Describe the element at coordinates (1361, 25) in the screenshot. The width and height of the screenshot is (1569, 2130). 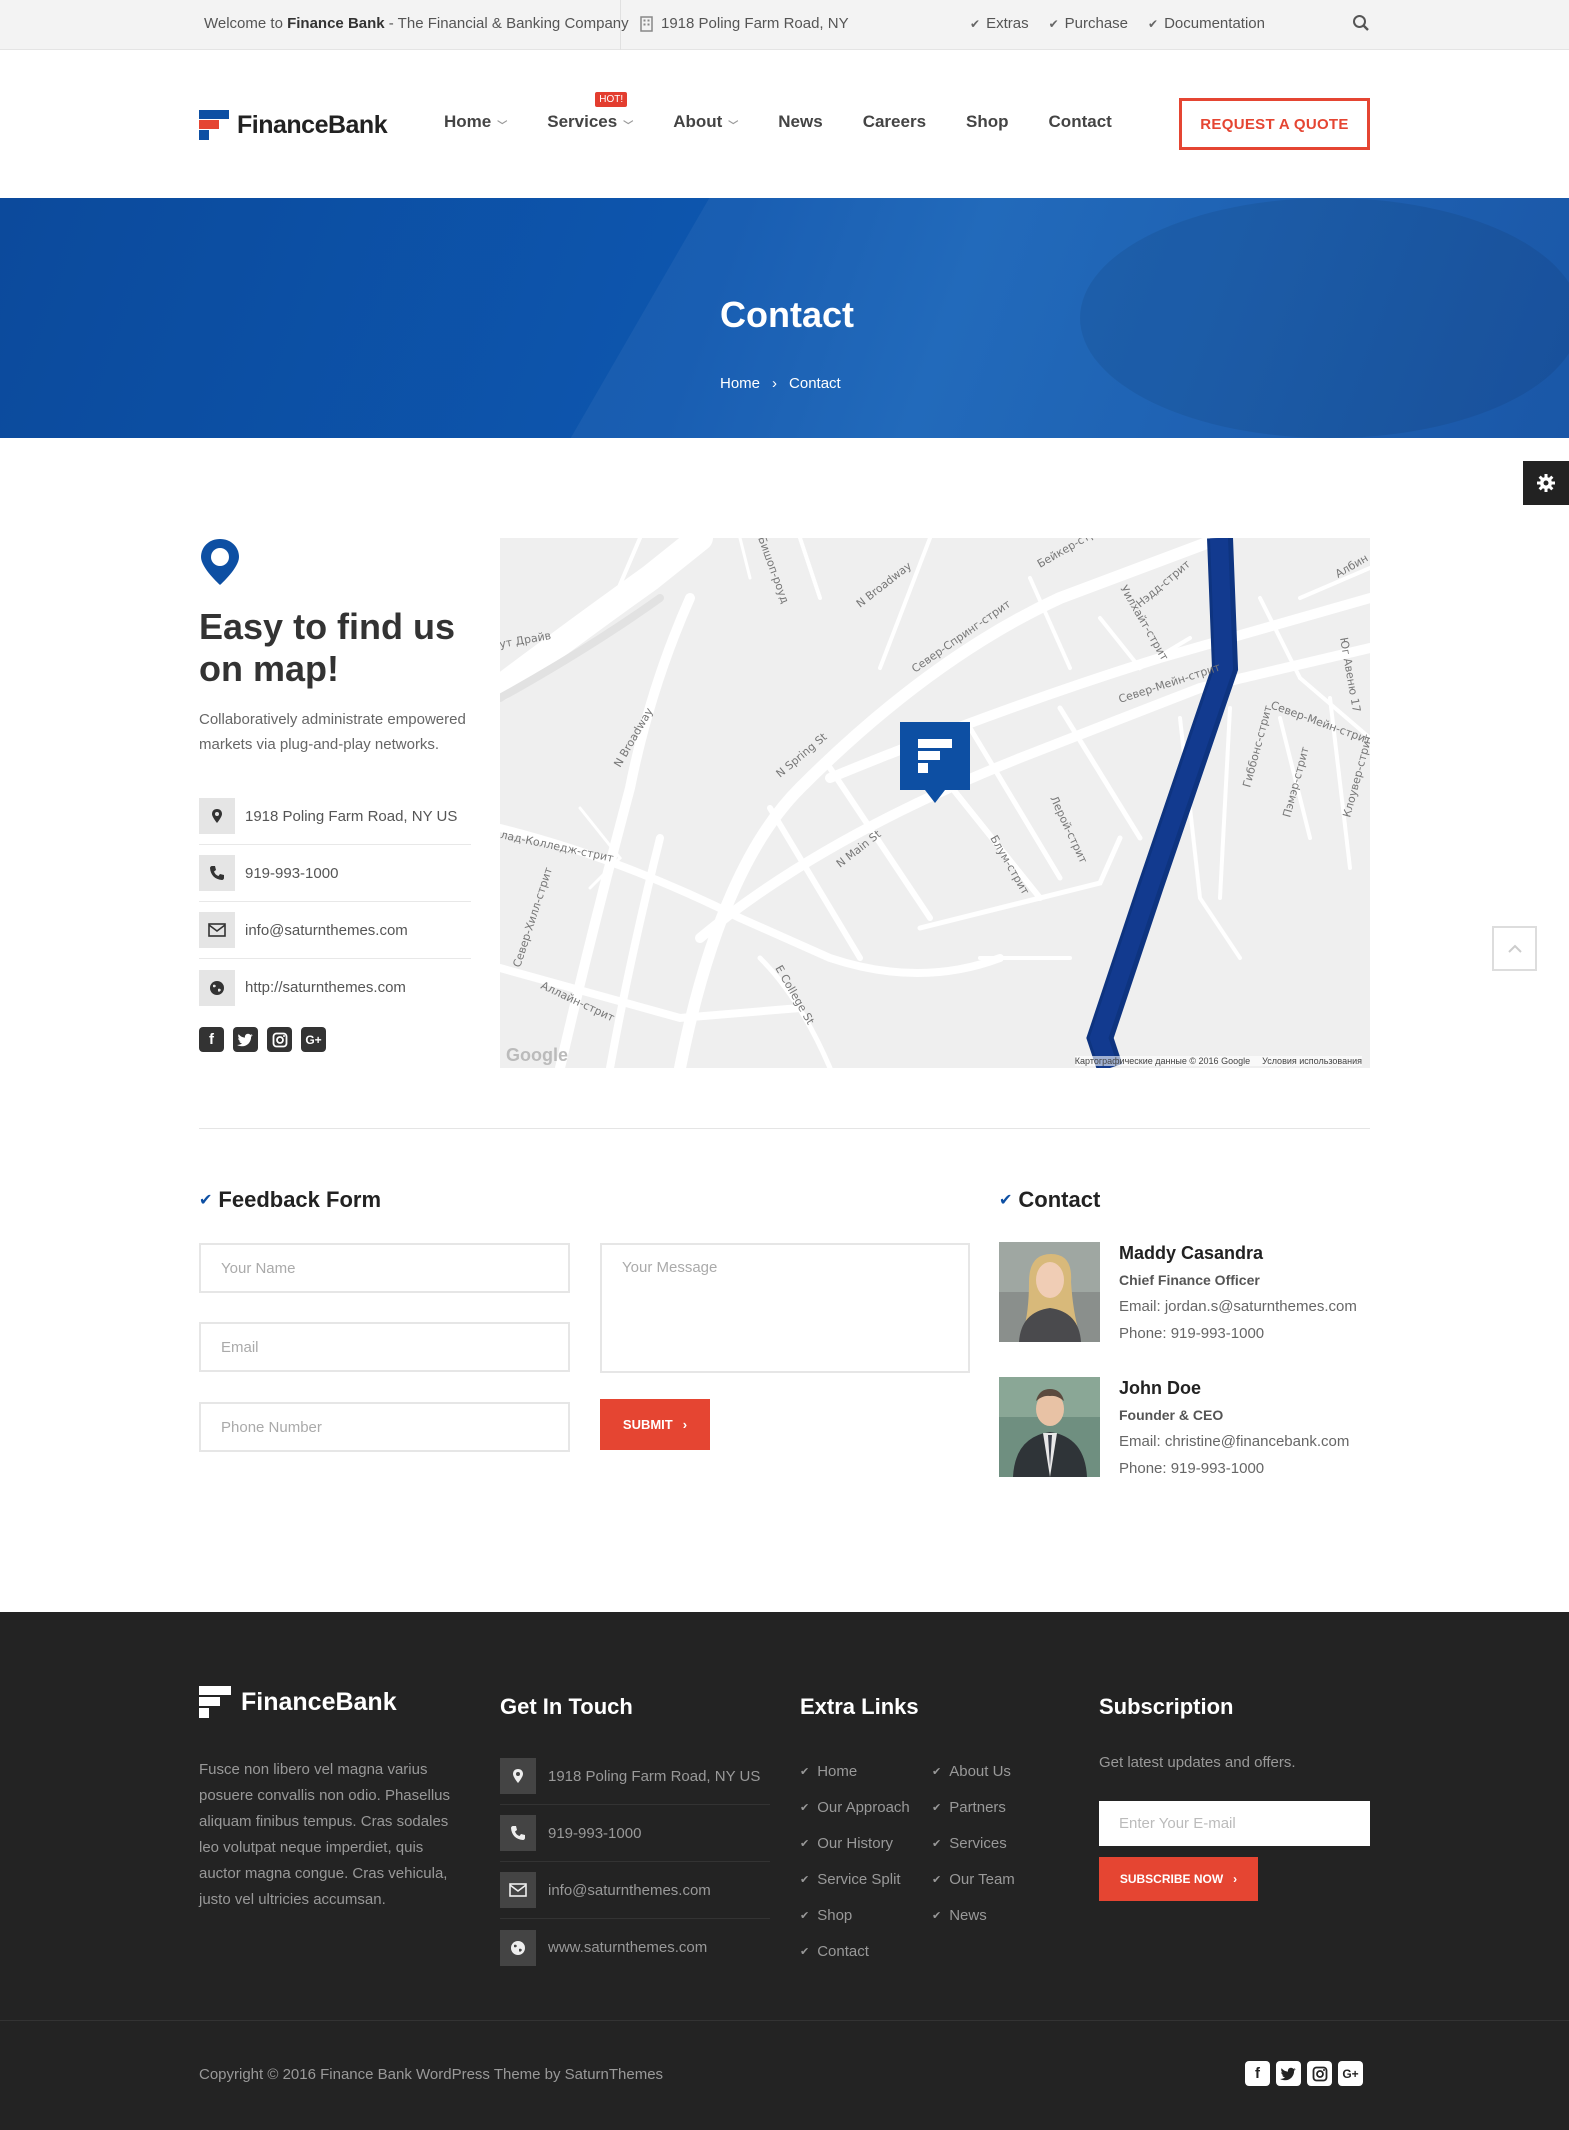
I see `search-icon` at that location.